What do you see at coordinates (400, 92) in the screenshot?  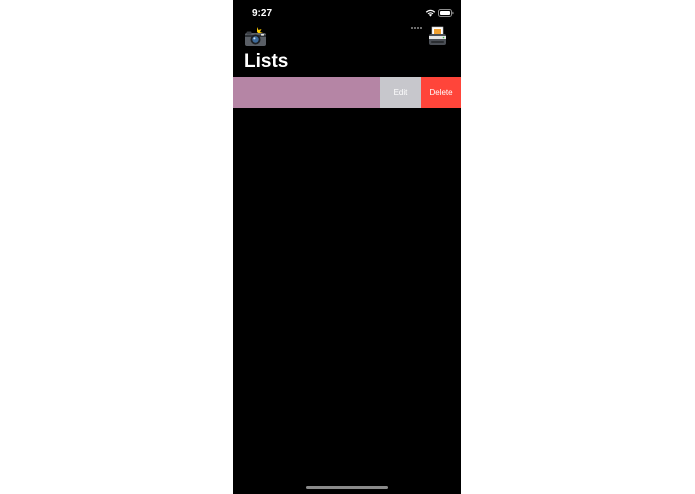 I see `edit-button: Edit` at bounding box center [400, 92].